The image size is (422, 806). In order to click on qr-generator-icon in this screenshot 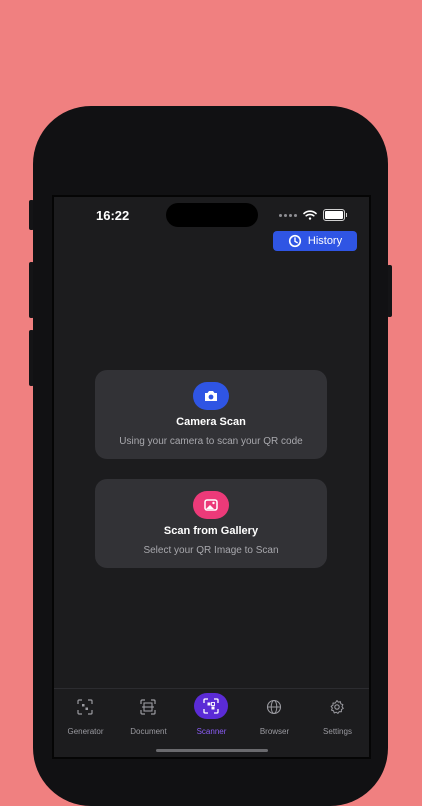, I will do `click(85, 707)`.